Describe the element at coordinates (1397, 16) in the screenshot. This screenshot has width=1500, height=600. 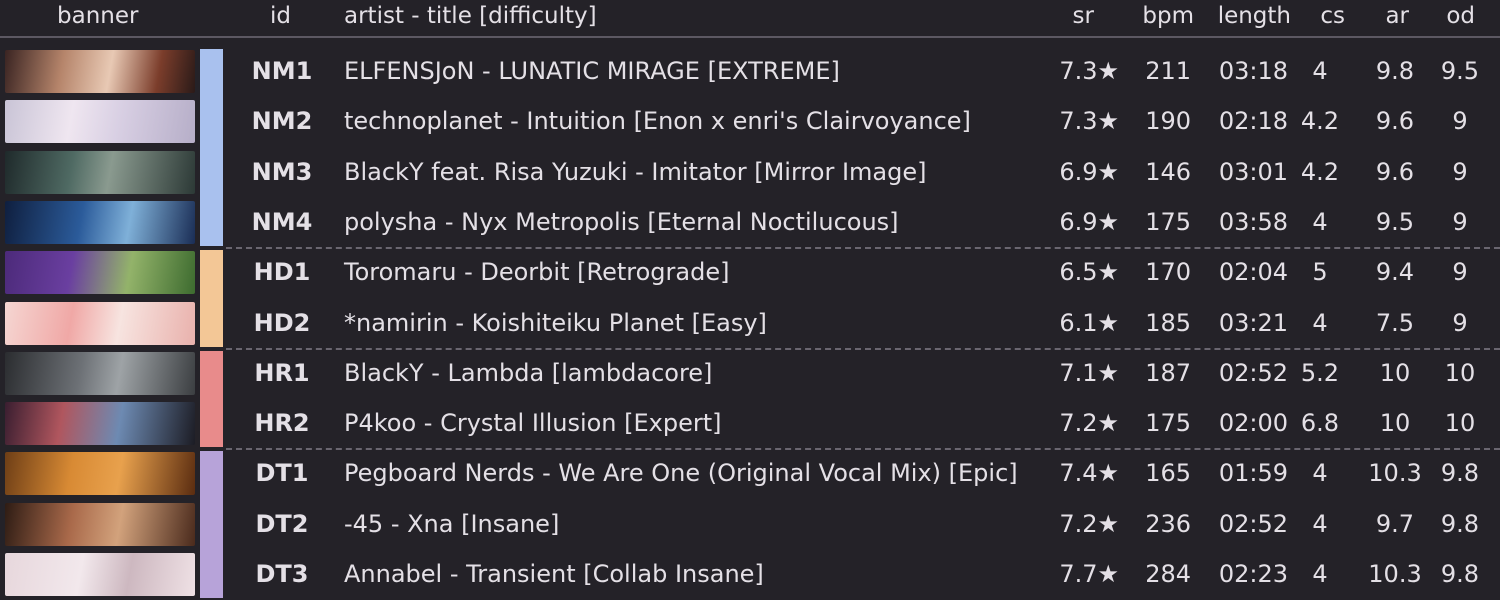
I see `header-ar: ar` at that location.